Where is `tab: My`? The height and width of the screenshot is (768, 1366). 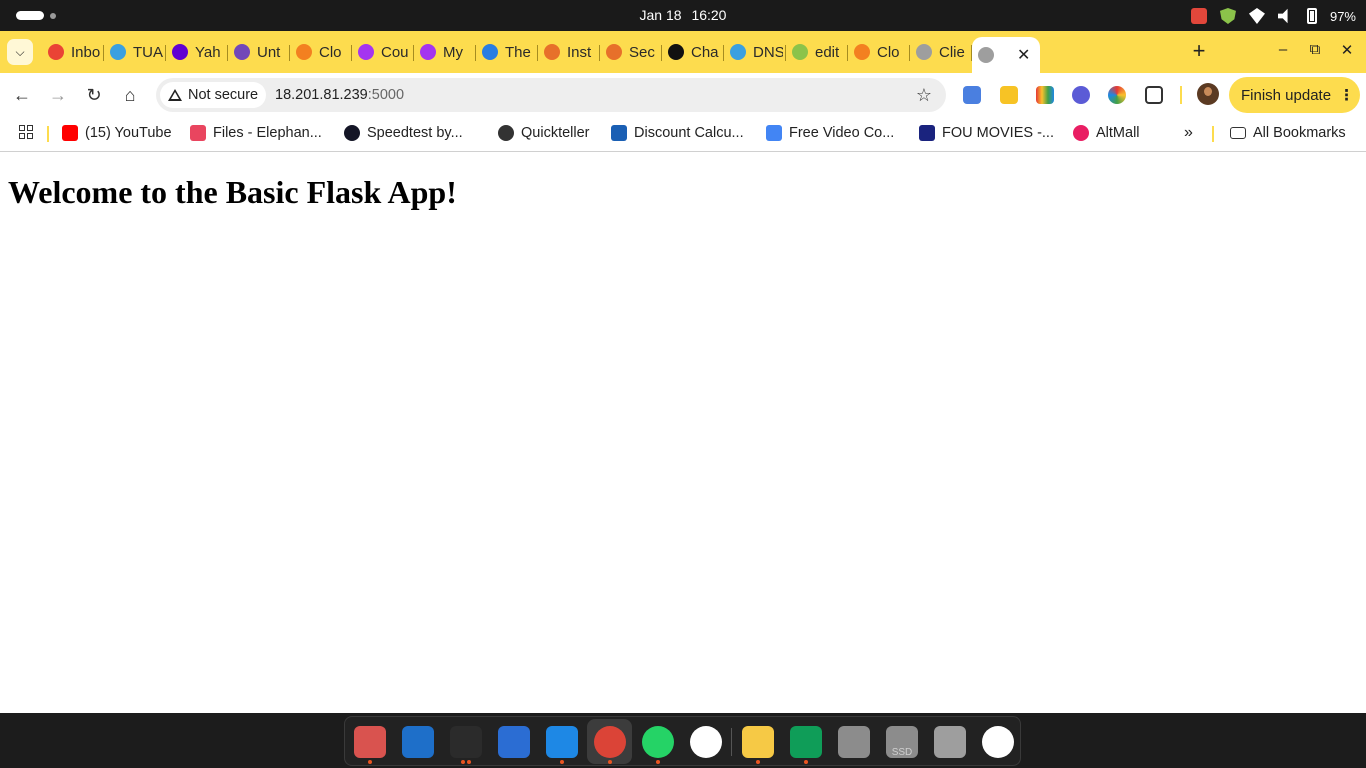 tab: My is located at coordinates (445, 52).